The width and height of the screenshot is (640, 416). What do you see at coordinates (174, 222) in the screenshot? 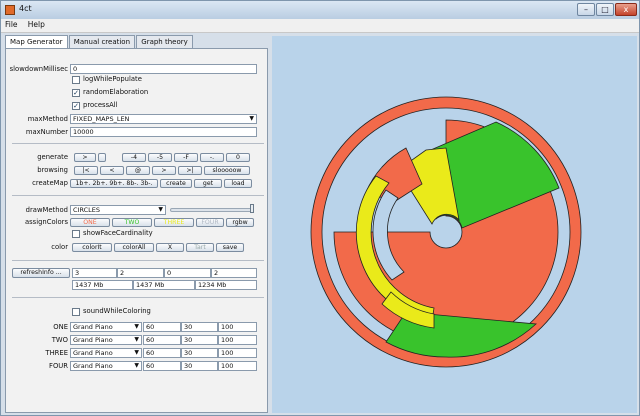
I see `assign-three-button: THREE` at bounding box center [174, 222].